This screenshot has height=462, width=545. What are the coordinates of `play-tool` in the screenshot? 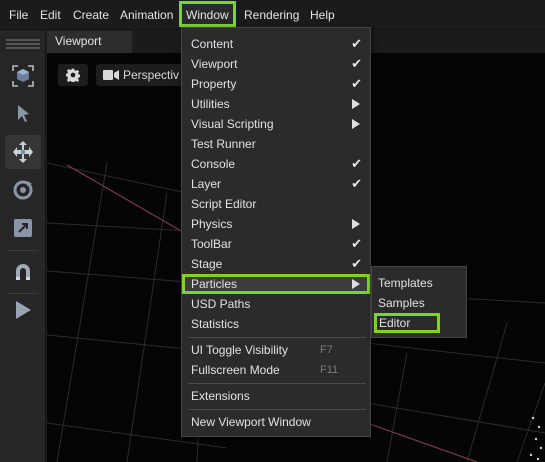 It's located at (23, 310).